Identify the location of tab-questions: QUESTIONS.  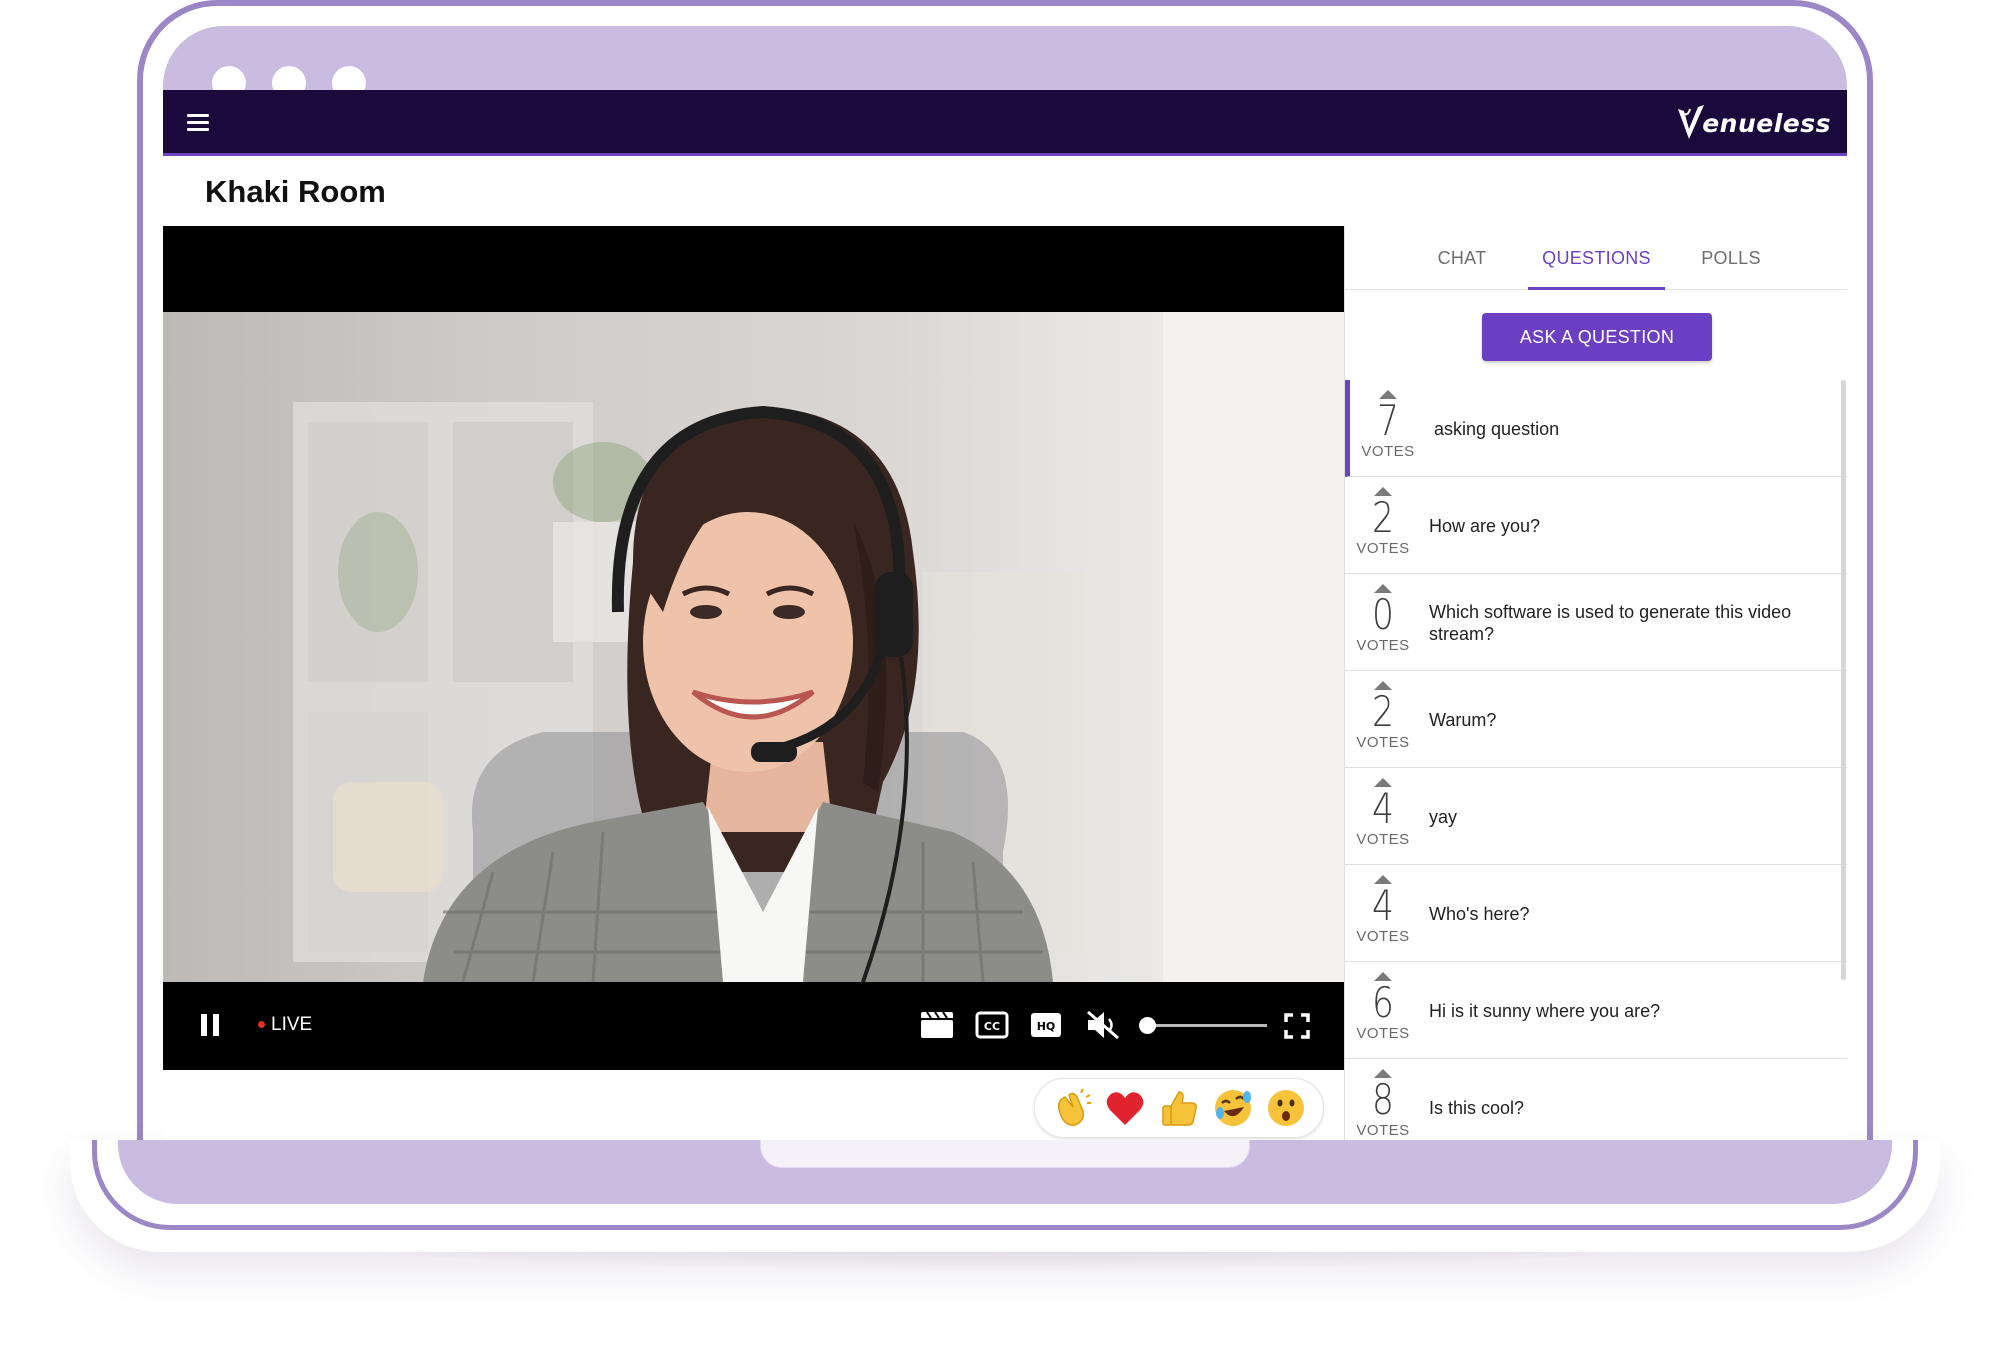
(1596, 258).